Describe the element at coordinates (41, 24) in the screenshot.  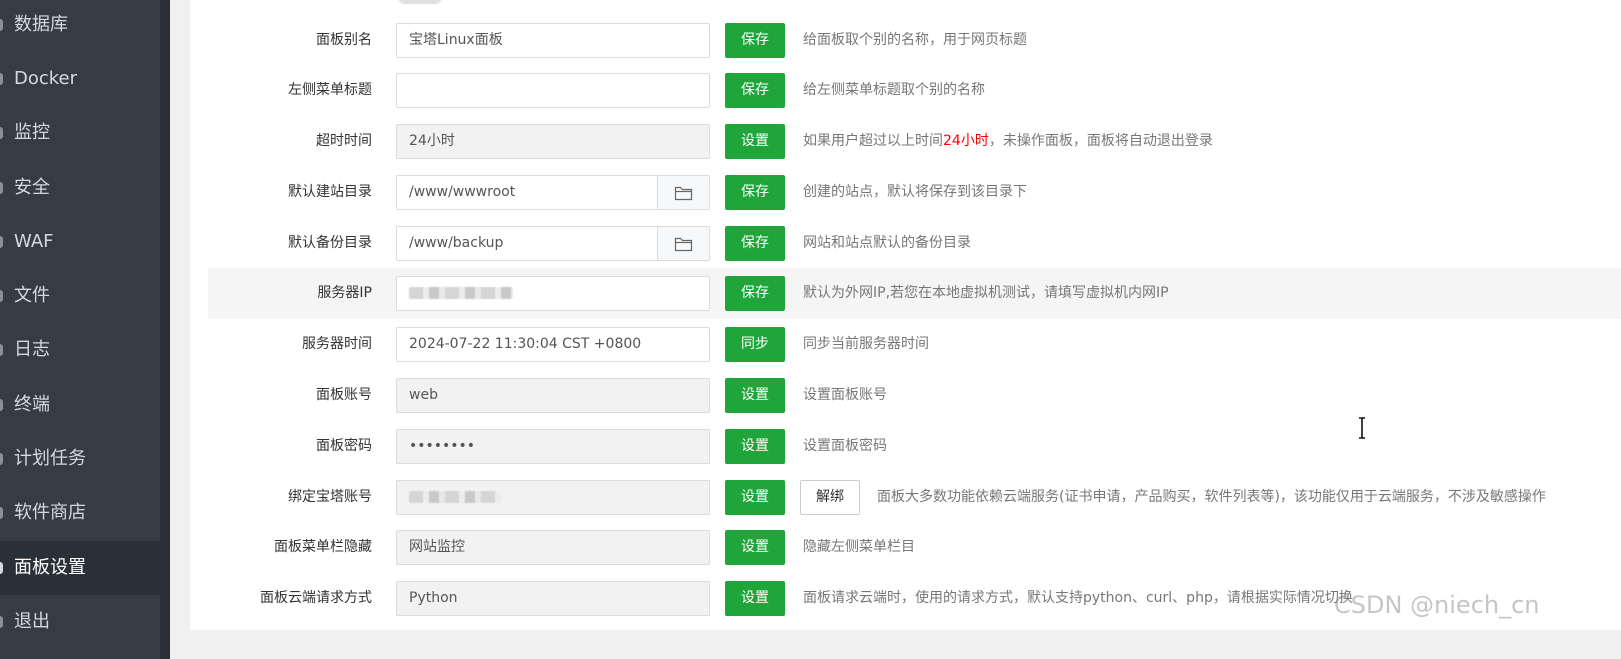
I see `sidebar-item-label: 数据库` at that location.